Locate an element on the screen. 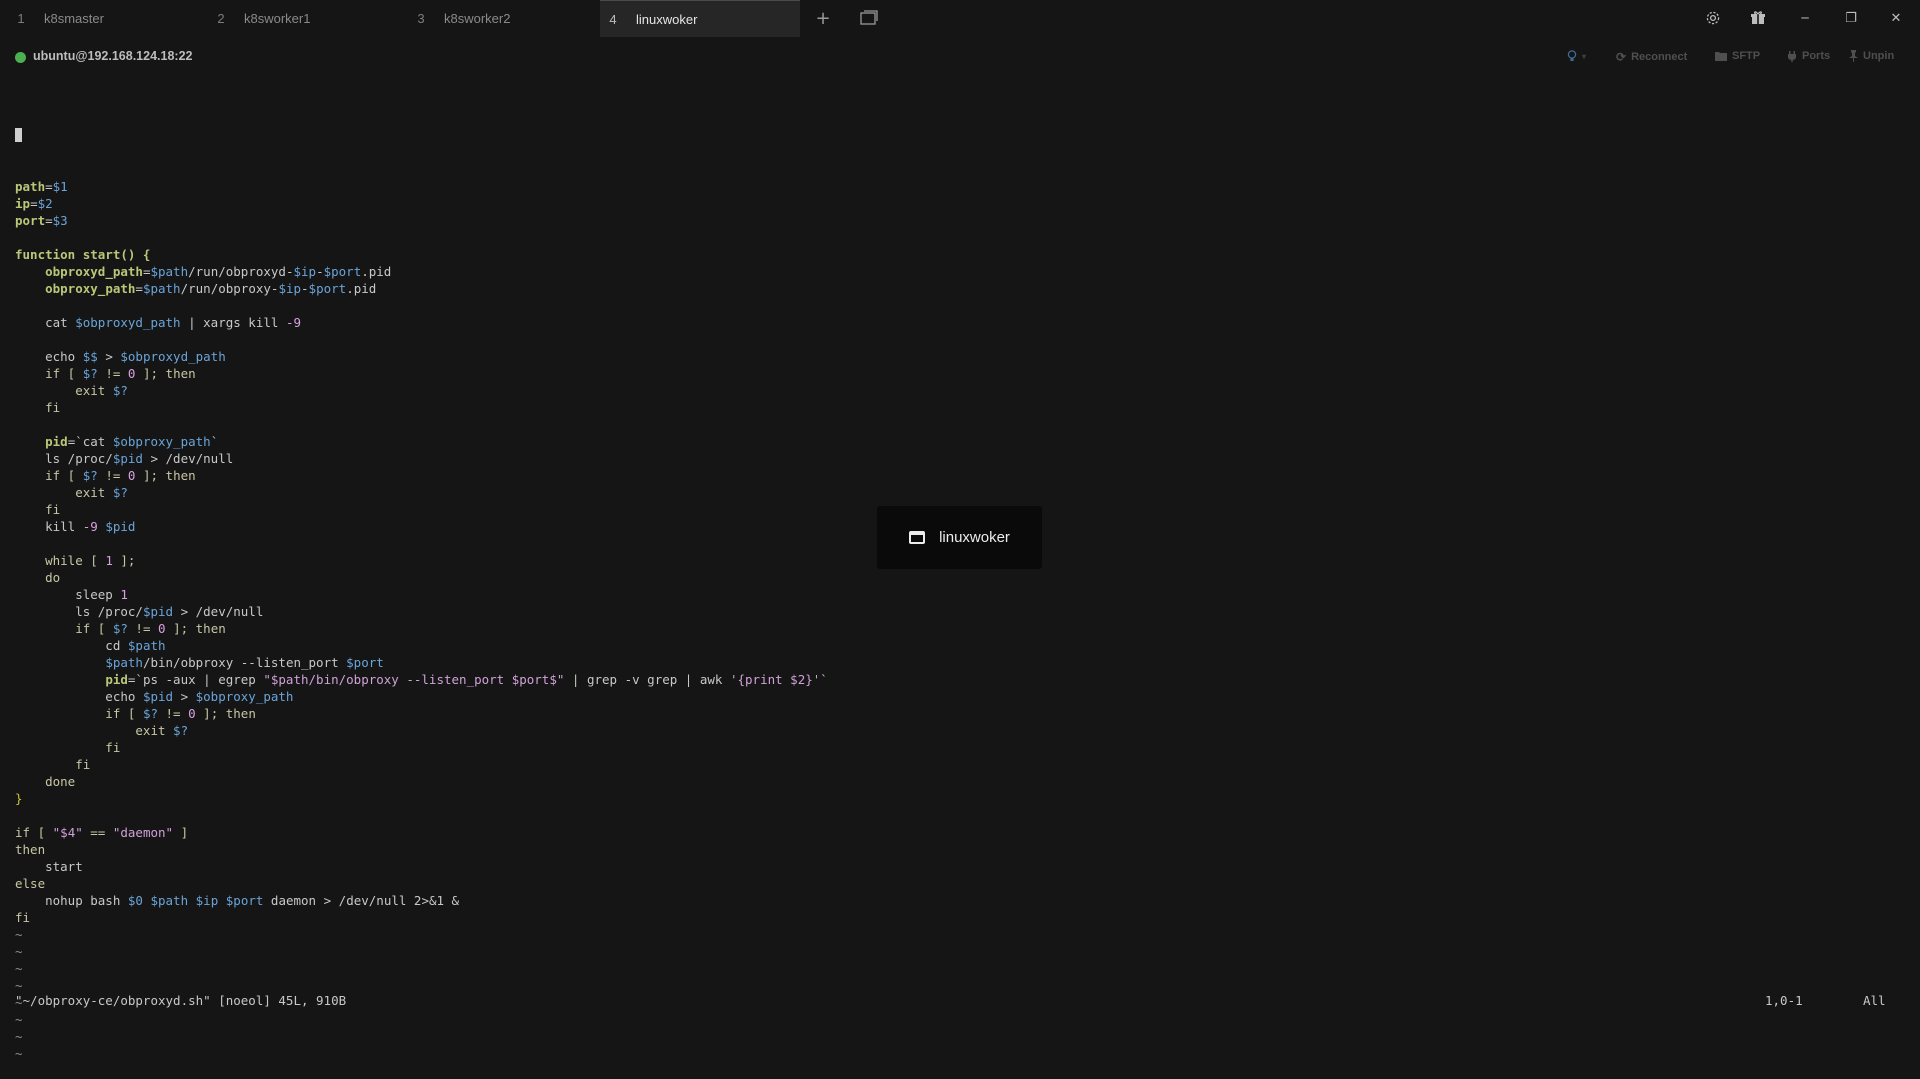 This screenshot has width=1920, height=1079. gift-button is located at coordinates (1758, 18).